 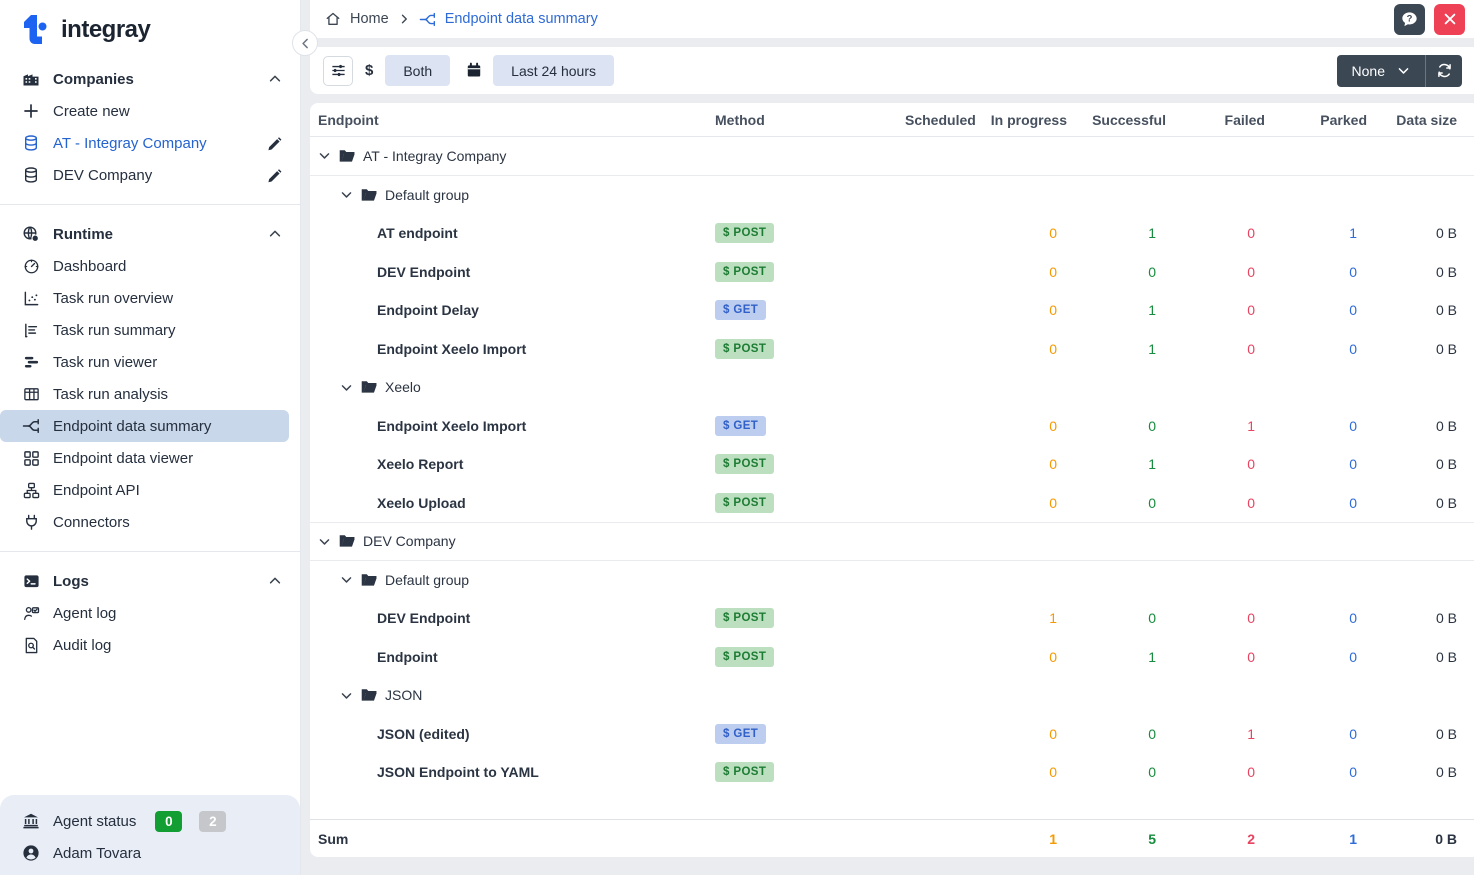 What do you see at coordinates (31, 298) in the screenshot?
I see `scatter-chart-icon` at bounding box center [31, 298].